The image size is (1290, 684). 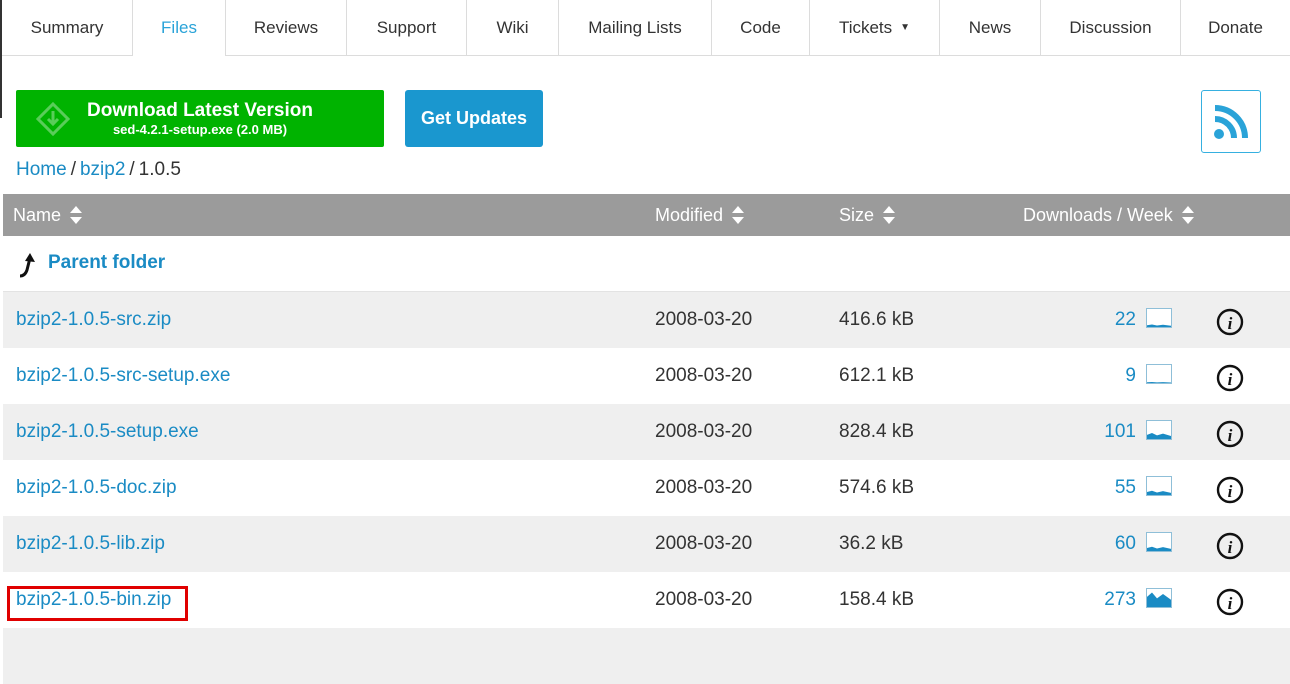 I want to click on tab-label: Files, so click(x=179, y=27).